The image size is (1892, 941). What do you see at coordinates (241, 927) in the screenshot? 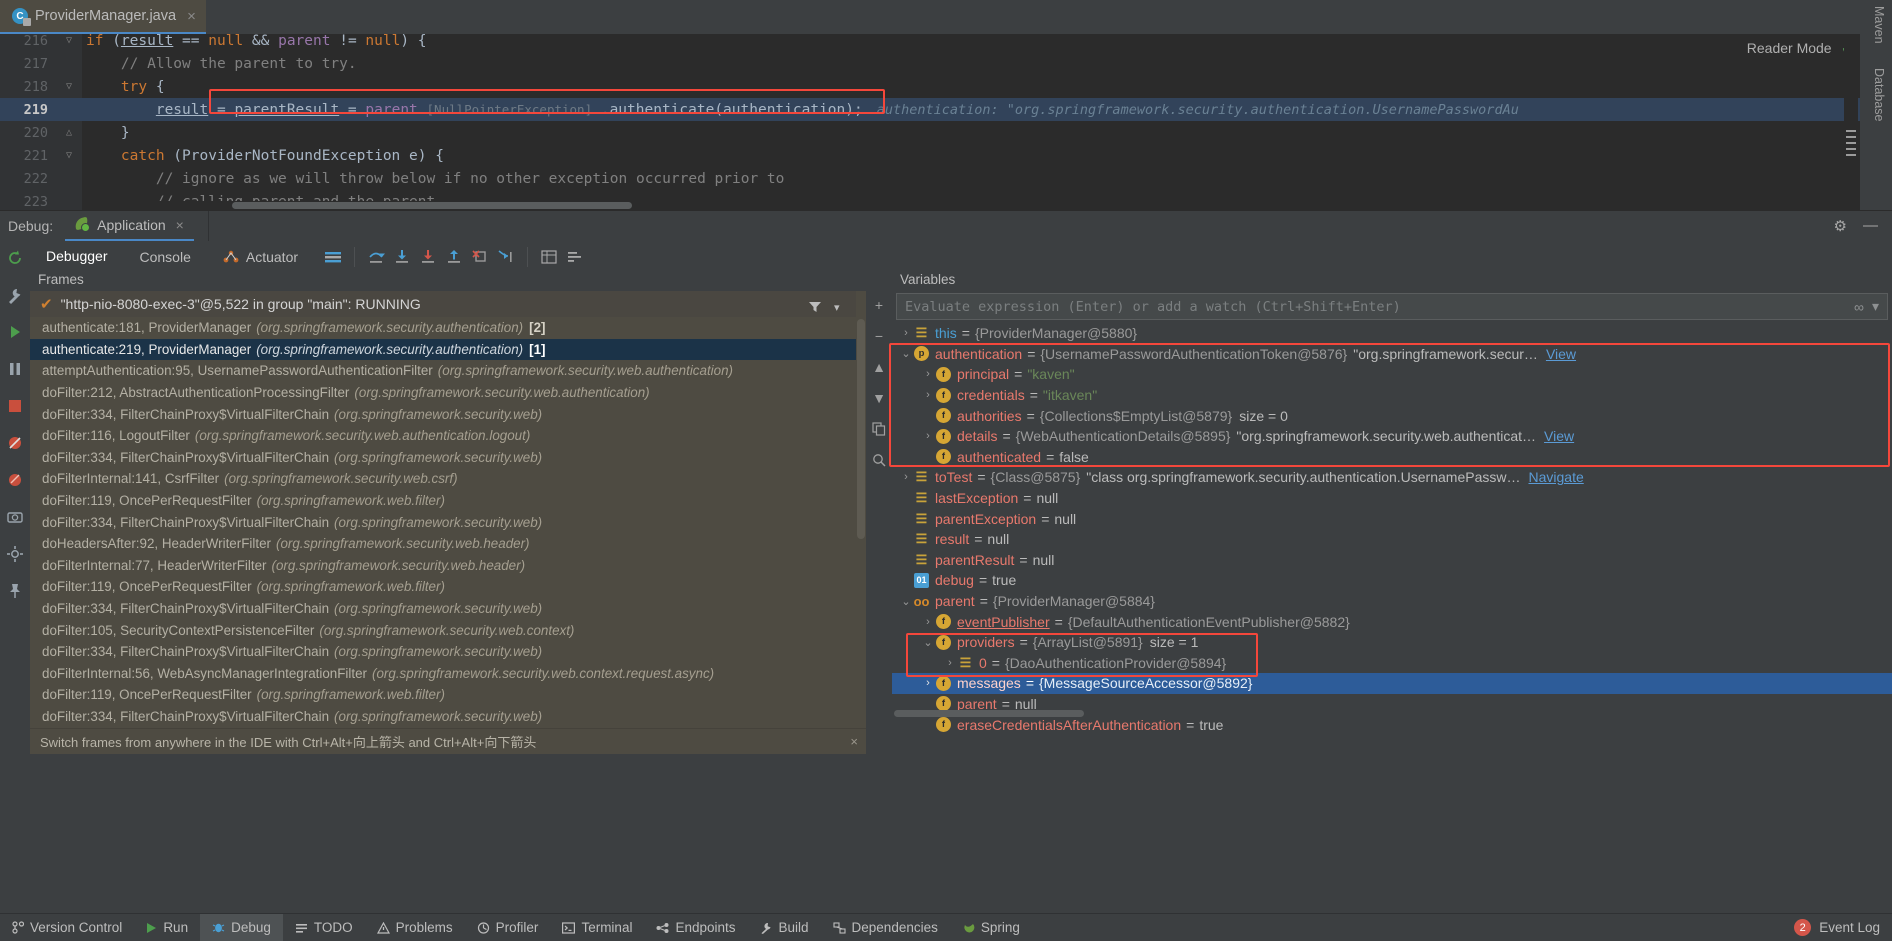
I see `status-item-debug: Debug` at bounding box center [241, 927].